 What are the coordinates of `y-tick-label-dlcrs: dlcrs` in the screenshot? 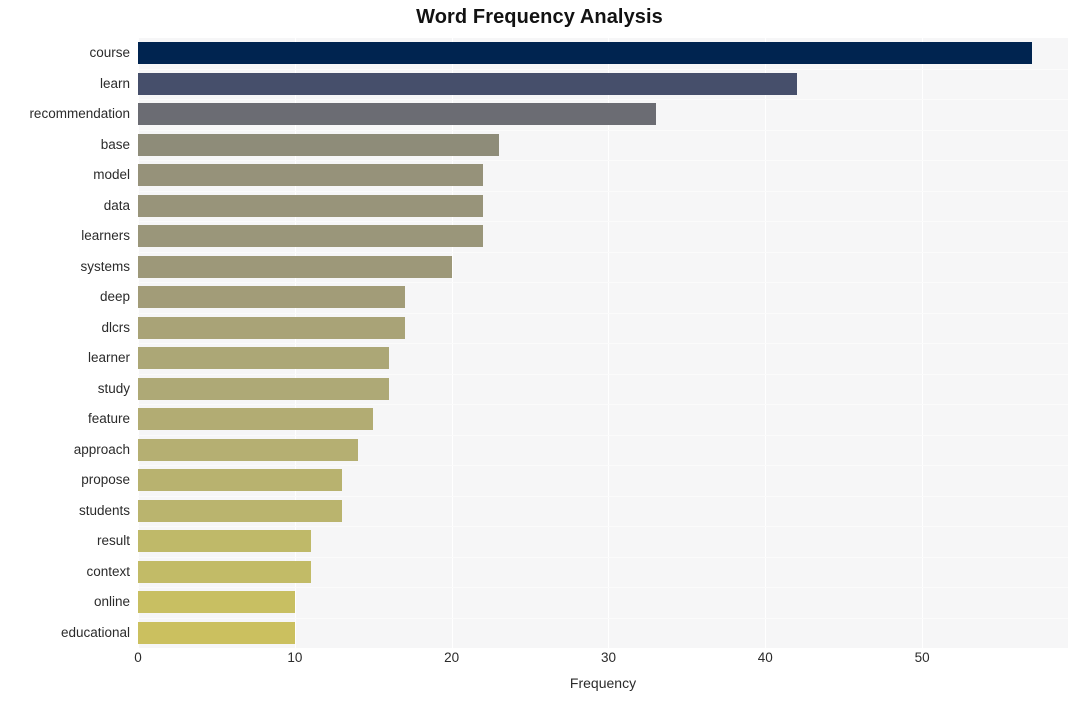 It's located at (115, 327).